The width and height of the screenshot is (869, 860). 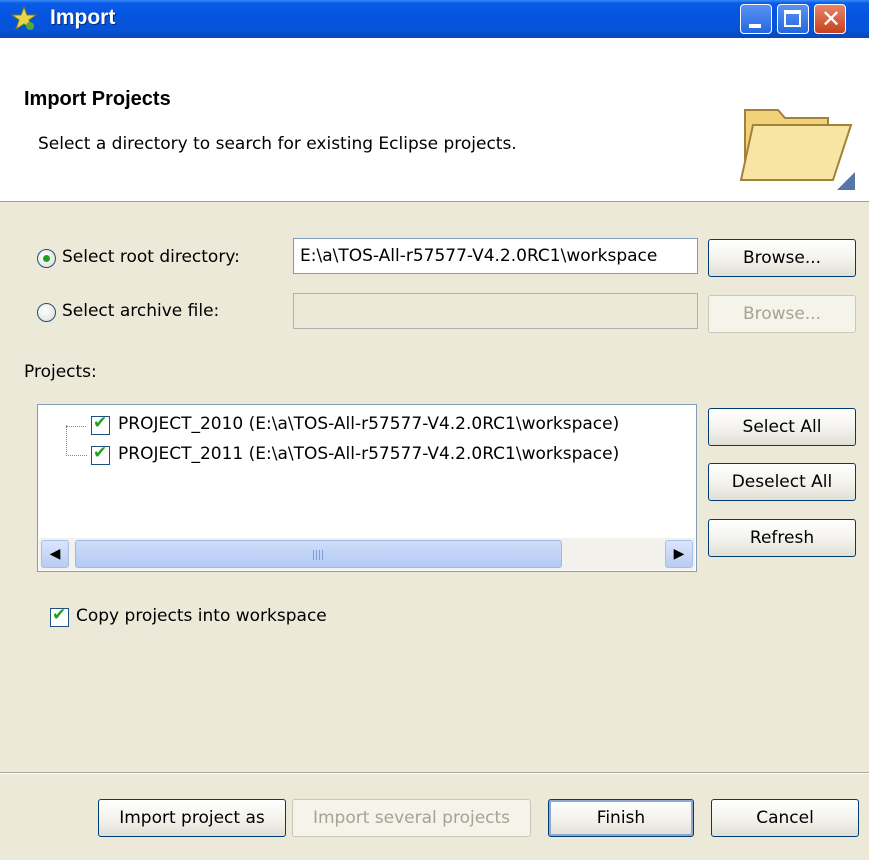 What do you see at coordinates (24, 18) in the screenshot?
I see `app-star-icon` at bounding box center [24, 18].